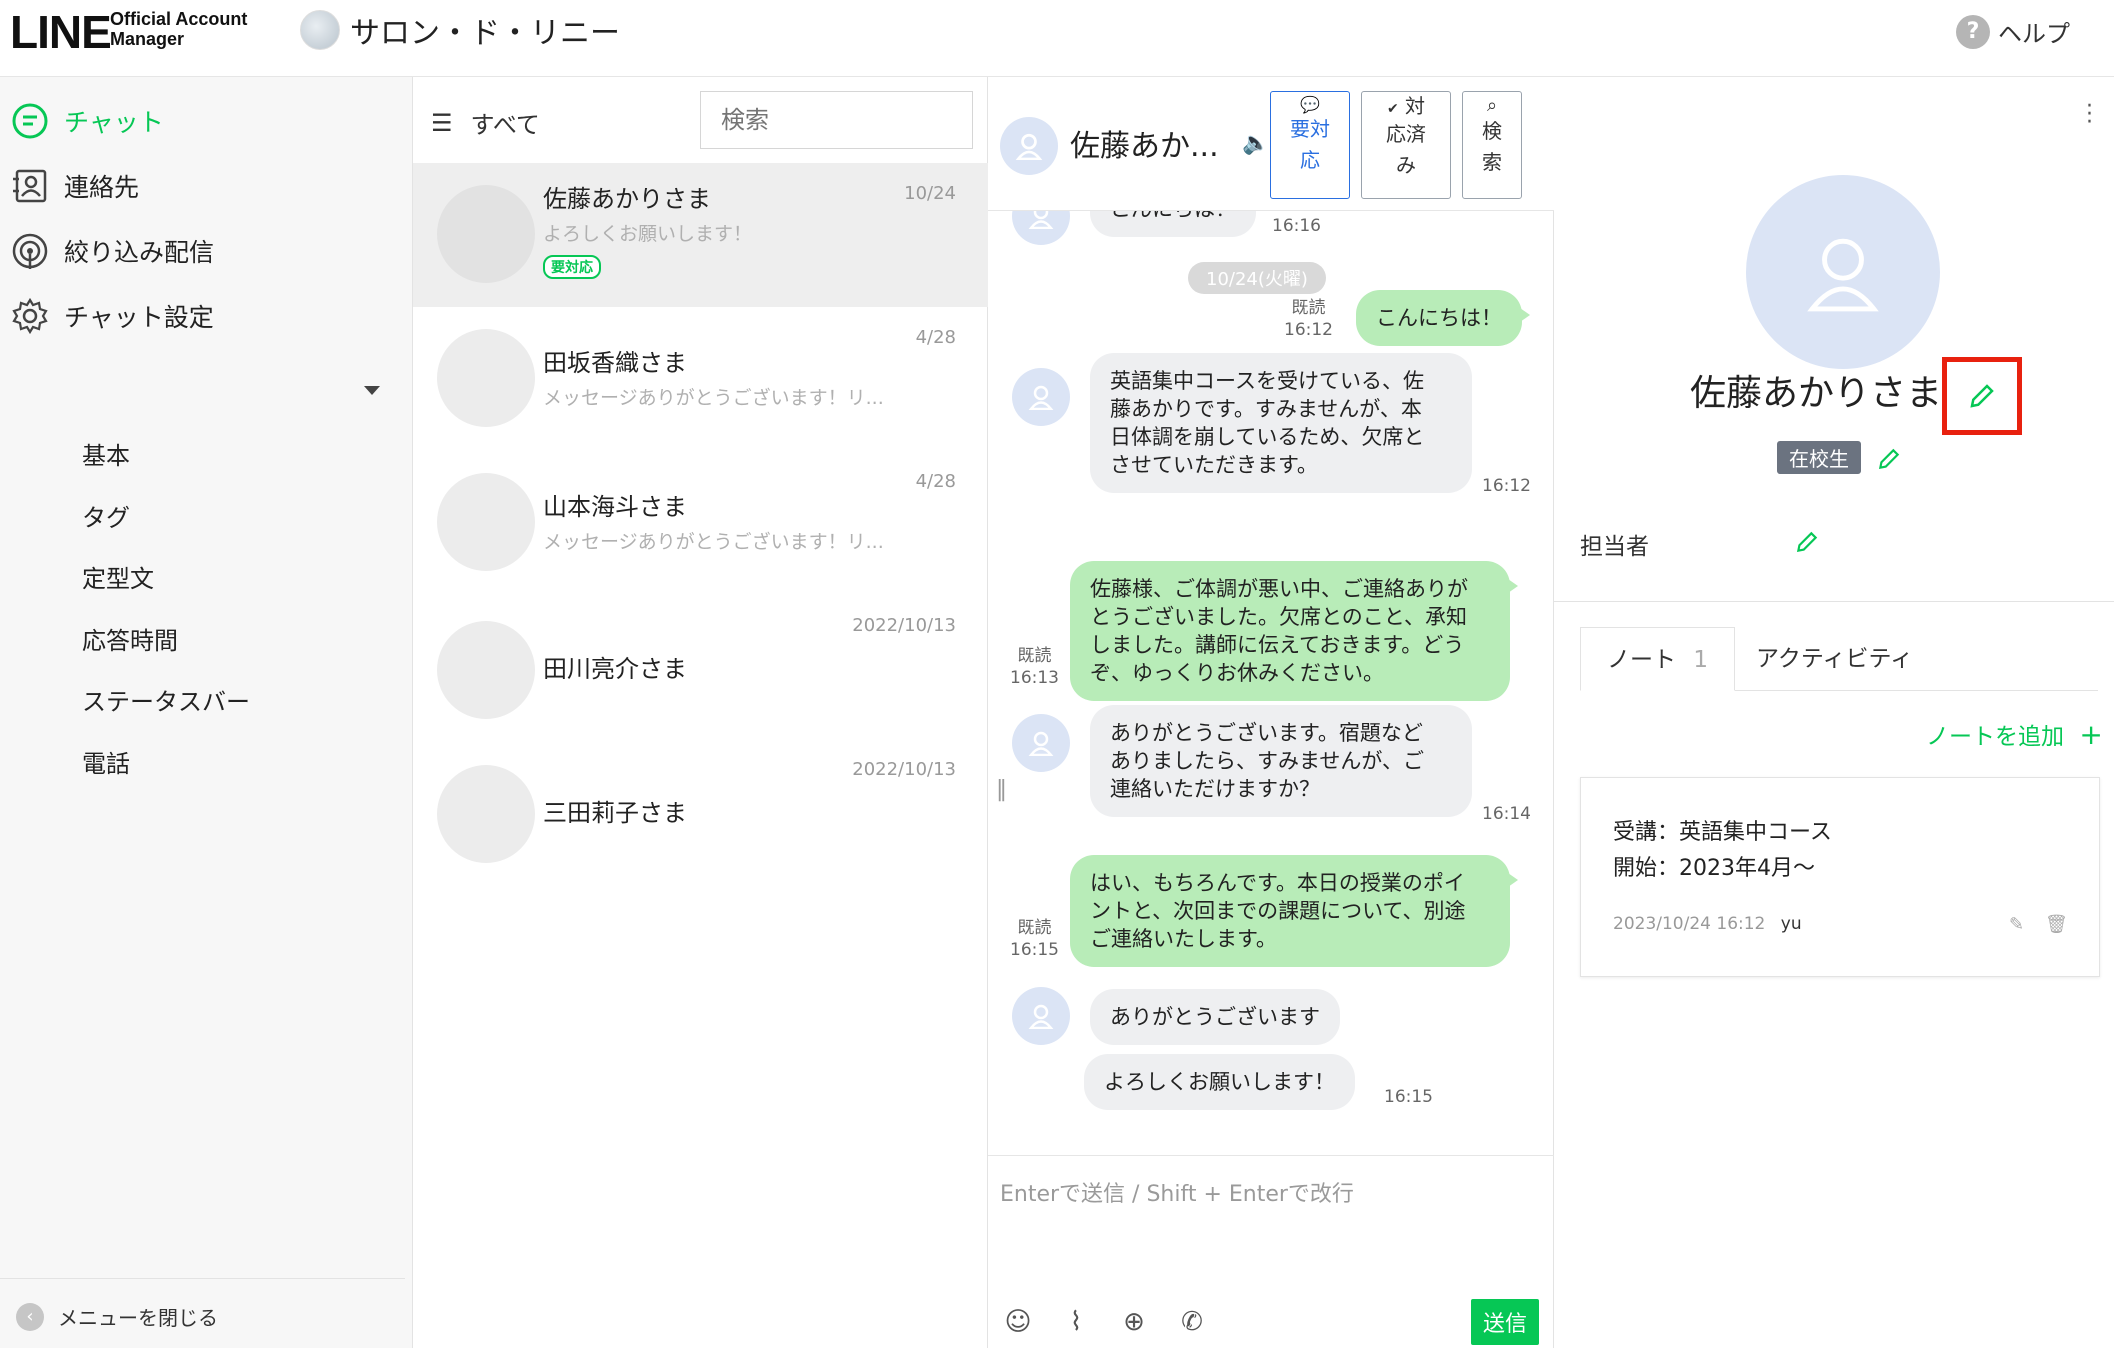 This screenshot has height=1348, width=2114. What do you see at coordinates (1415, 106) in the screenshot?
I see `button-label-line: 対` at bounding box center [1415, 106].